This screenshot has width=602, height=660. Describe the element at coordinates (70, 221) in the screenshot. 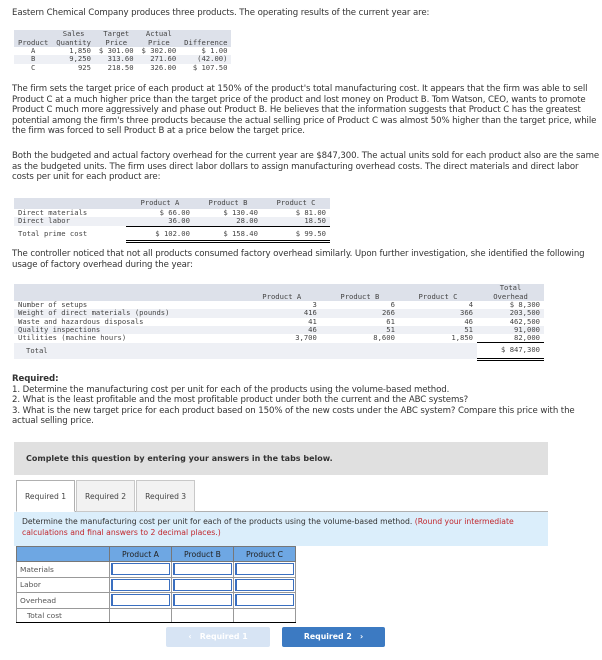

I see `row-label: Direct labor` at that location.